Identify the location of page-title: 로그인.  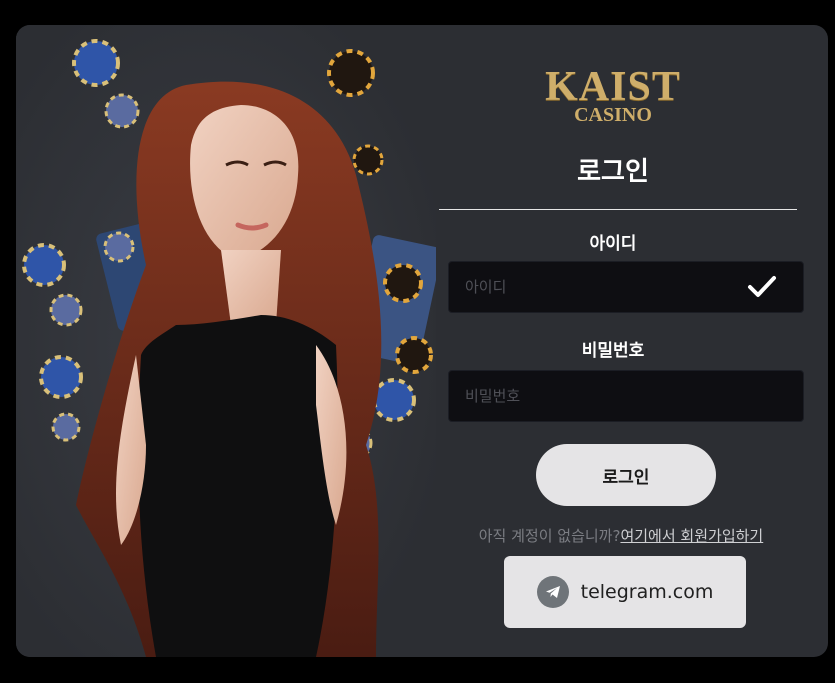
(613, 172).